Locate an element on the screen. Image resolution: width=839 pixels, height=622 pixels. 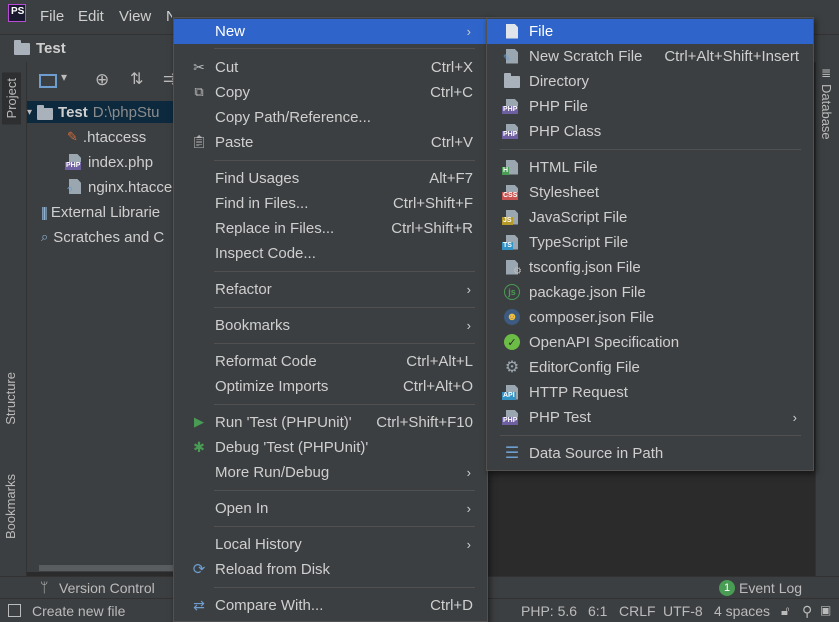
project-view-icon is located at coordinates (48, 81).